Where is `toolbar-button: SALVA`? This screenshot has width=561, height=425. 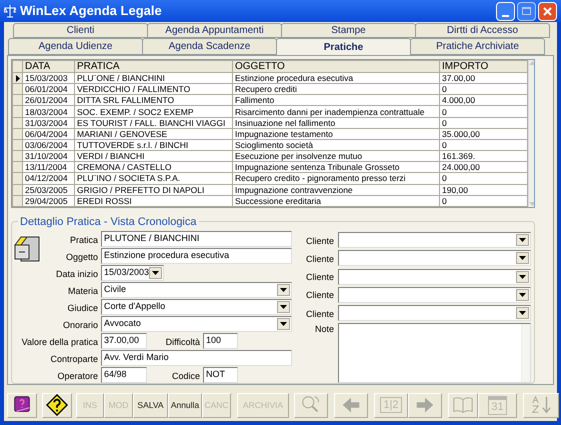 toolbar-button: SALVA is located at coordinates (150, 405).